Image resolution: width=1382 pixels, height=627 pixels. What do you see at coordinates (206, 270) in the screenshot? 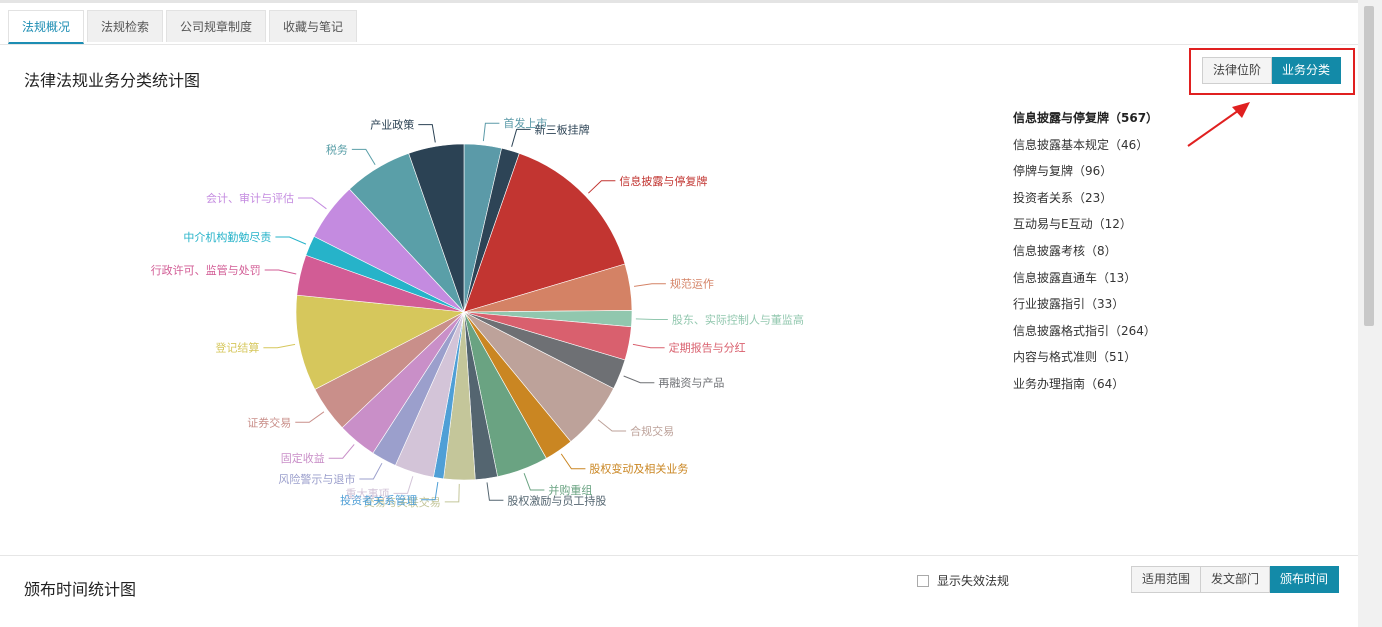
I see `pie-label: 行政许可、监管与处罚` at bounding box center [206, 270].